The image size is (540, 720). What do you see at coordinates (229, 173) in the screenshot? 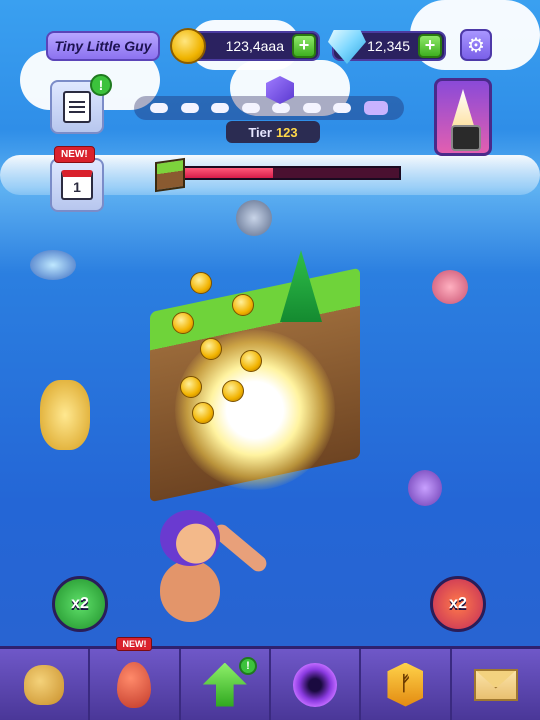
I see `health-bar-fill` at bounding box center [229, 173].